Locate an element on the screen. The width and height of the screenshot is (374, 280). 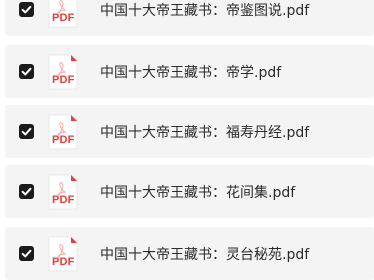
file-name: 中国十大帝王藏书：灵台秘苑.pdf is located at coordinates (205, 254).